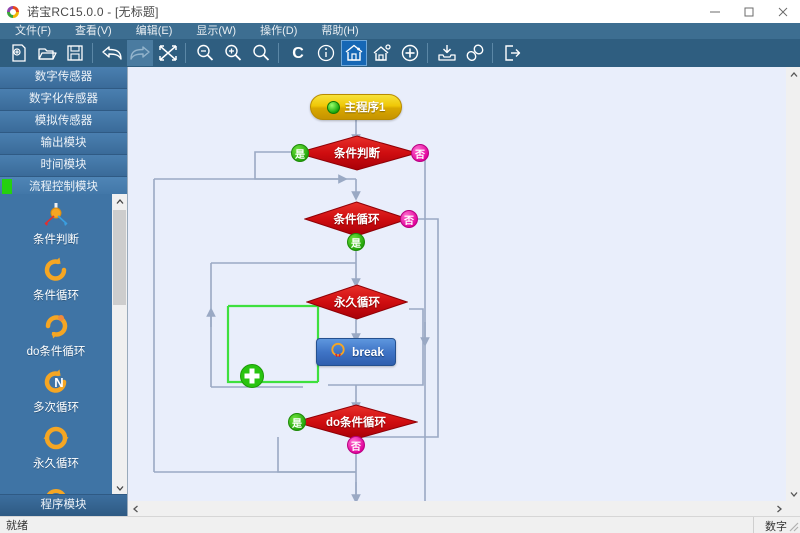  I want to click on badge-no-do-while-loop: 否, so click(356, 445).